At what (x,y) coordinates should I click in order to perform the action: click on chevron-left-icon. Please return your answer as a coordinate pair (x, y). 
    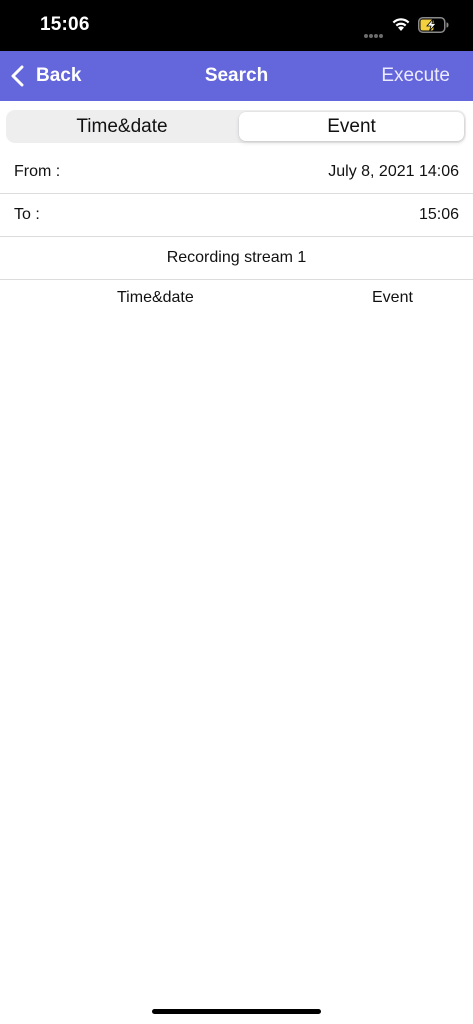
    Looking at the image, I should click on (17, 76).